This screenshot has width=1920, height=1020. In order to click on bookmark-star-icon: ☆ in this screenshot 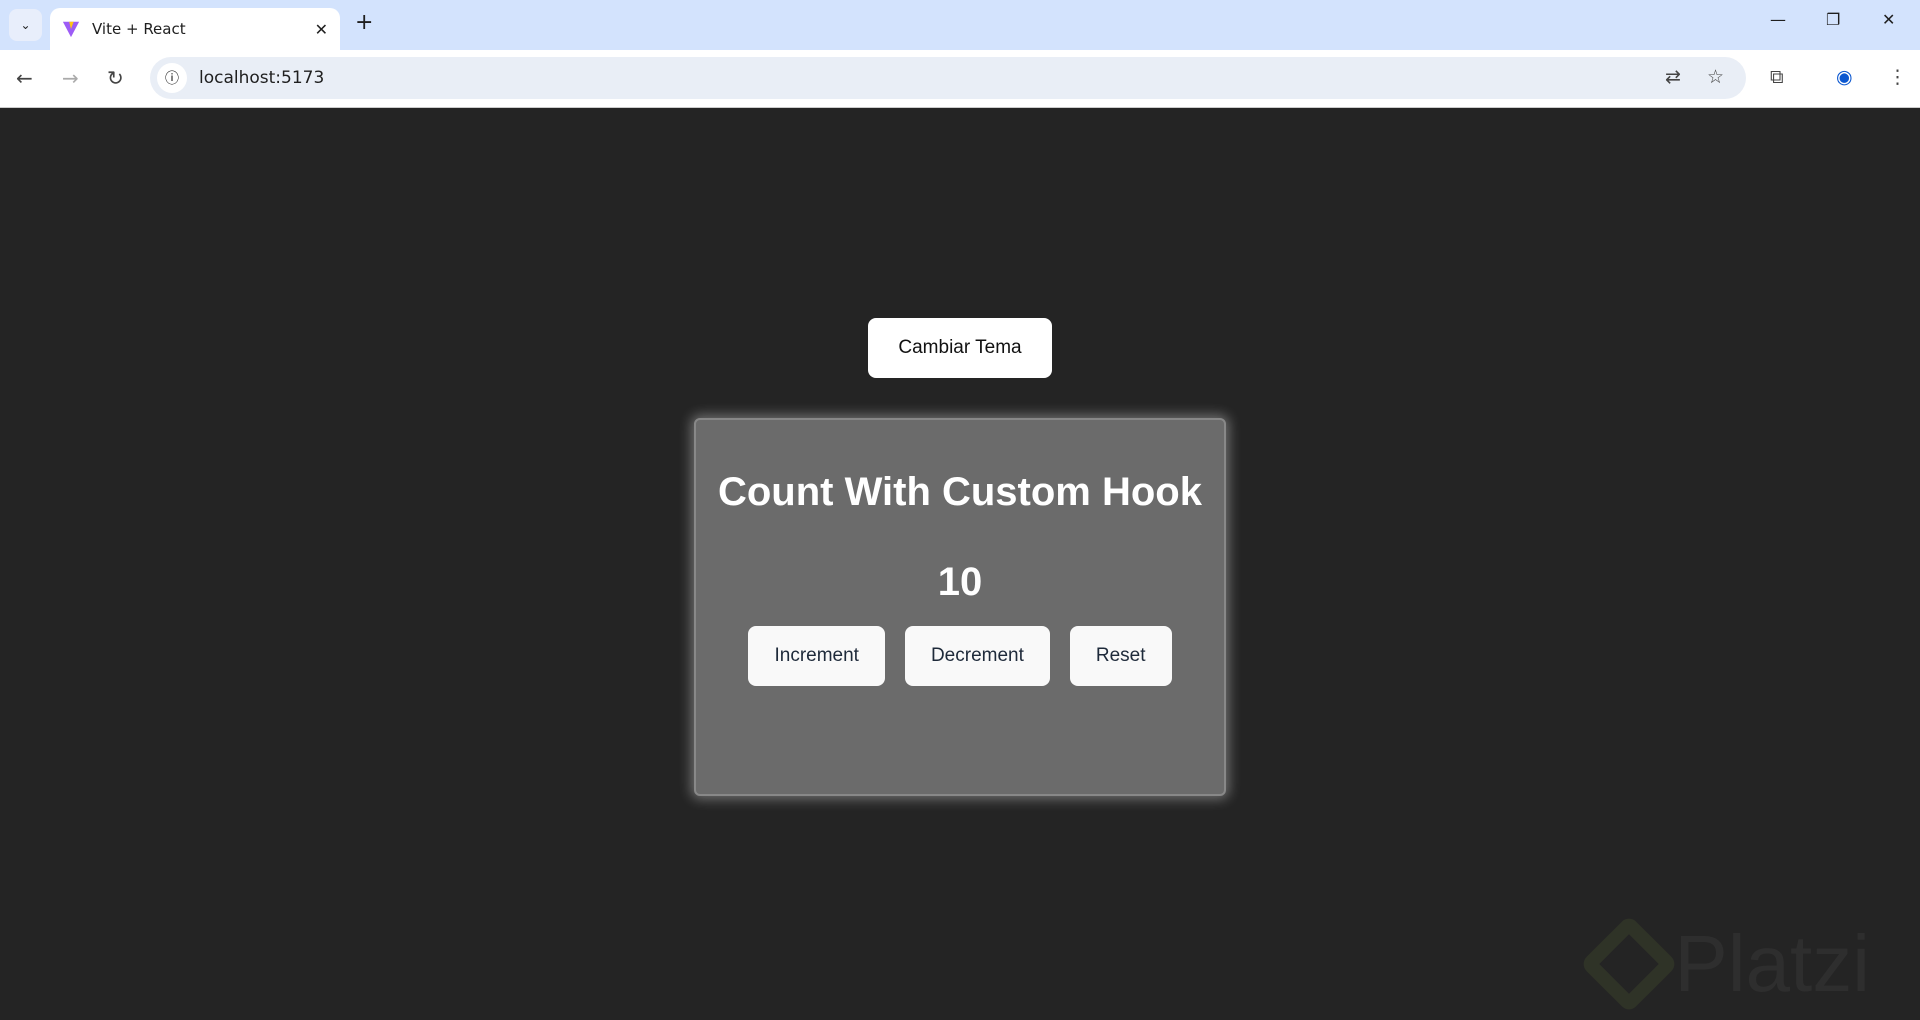, I will do `click(1715, 77)`.